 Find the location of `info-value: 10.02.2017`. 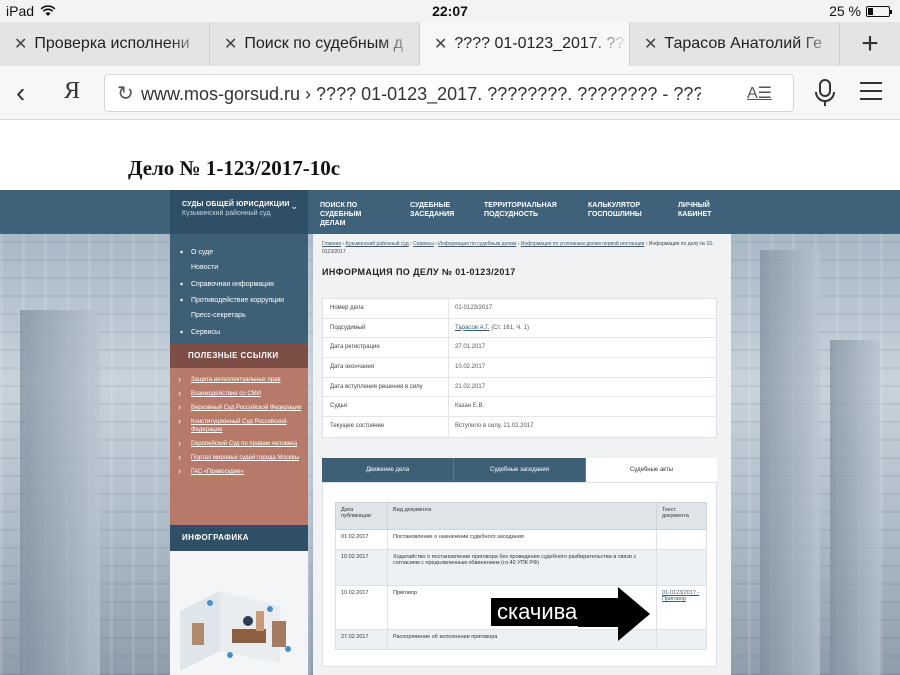

info-value: 10.02.2017 is located at coordinates (470, 367).